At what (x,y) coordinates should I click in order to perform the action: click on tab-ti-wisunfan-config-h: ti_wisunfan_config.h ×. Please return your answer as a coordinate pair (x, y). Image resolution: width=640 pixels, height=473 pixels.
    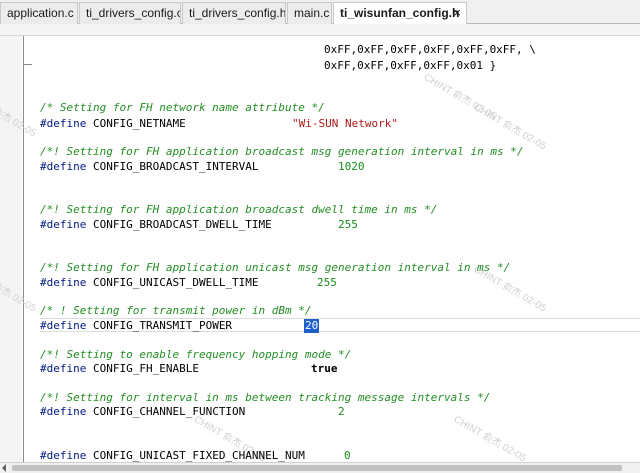
    Looking at the image, I should click on (400, 13).